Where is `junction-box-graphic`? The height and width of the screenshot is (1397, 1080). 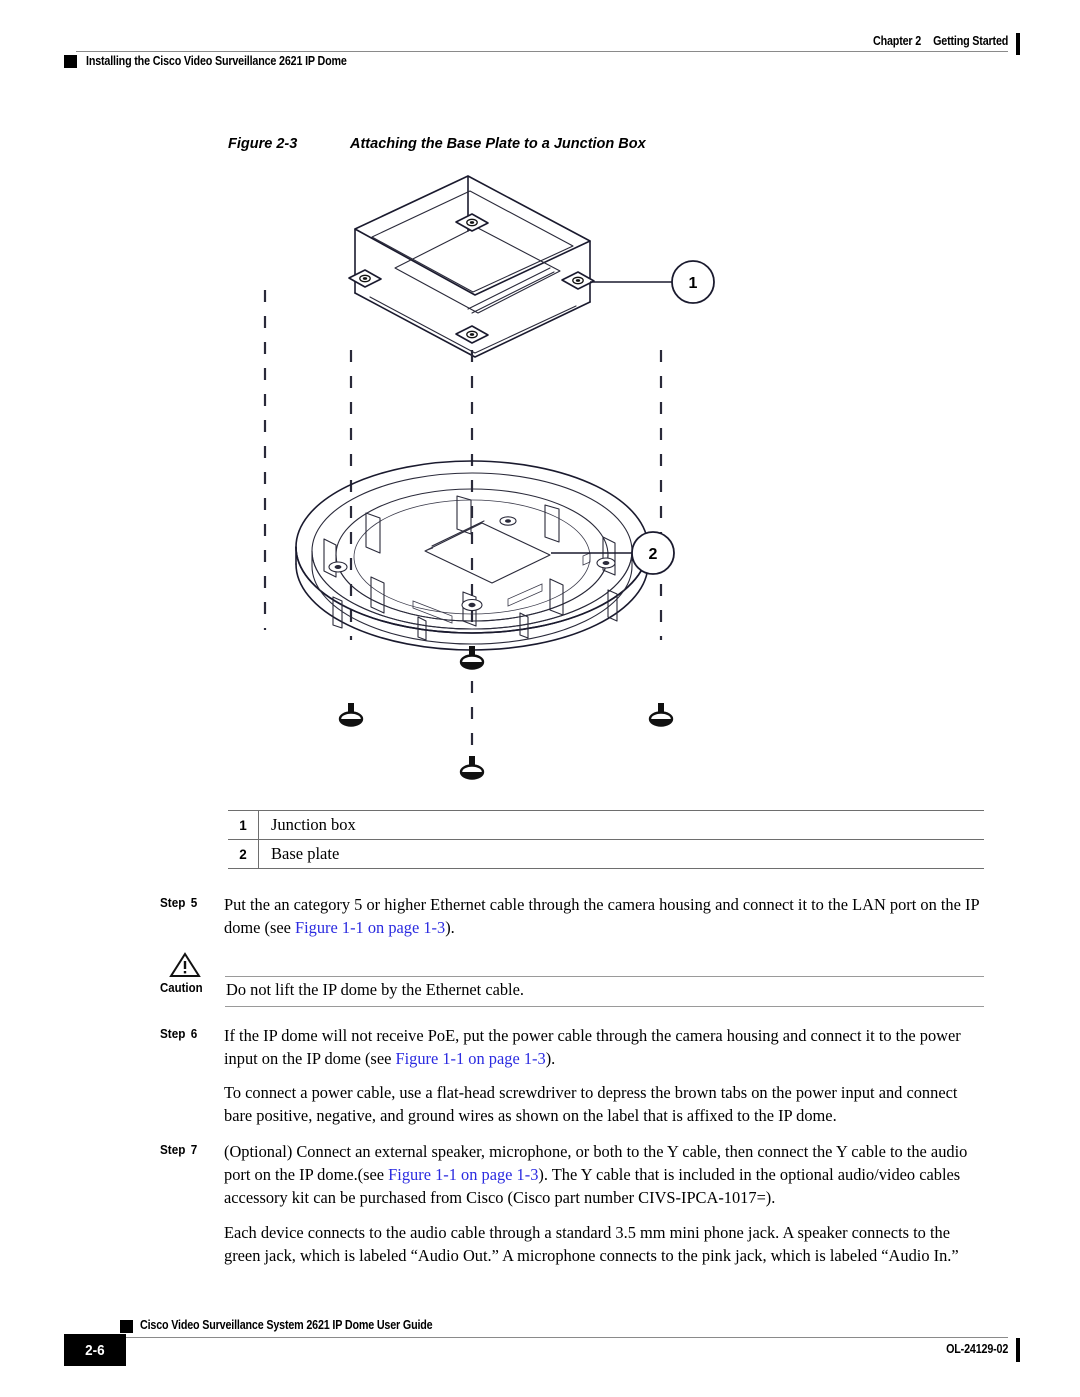 junction-box-graphic is located at coordinates (471, 266).